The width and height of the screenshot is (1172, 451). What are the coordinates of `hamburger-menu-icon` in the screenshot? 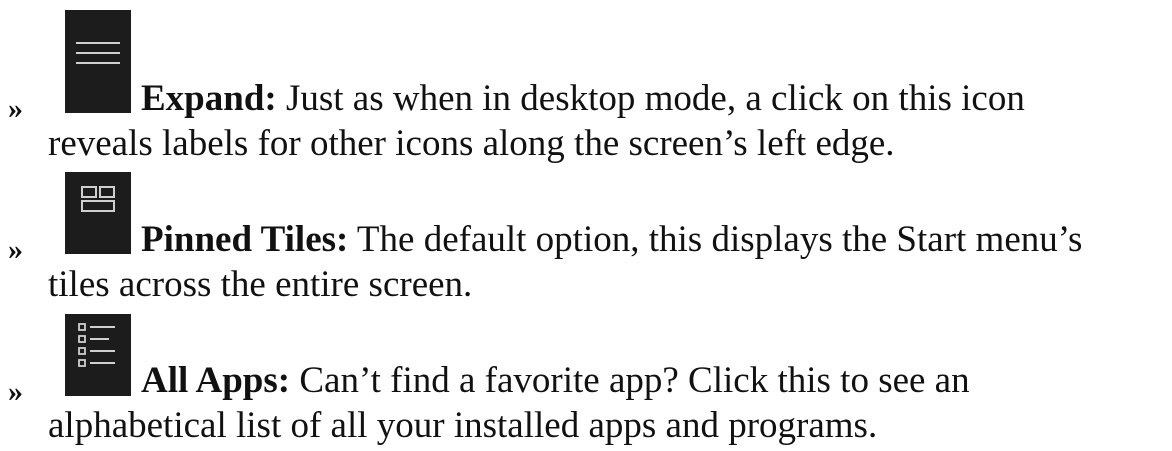 It's located at (98, 61).